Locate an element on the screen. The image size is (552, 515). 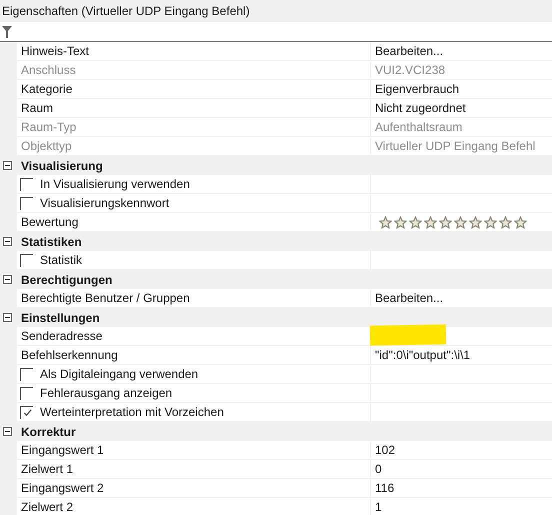
property-name: Berechtigte Benutzer / Gruppen is located at coordinates (105, 298).